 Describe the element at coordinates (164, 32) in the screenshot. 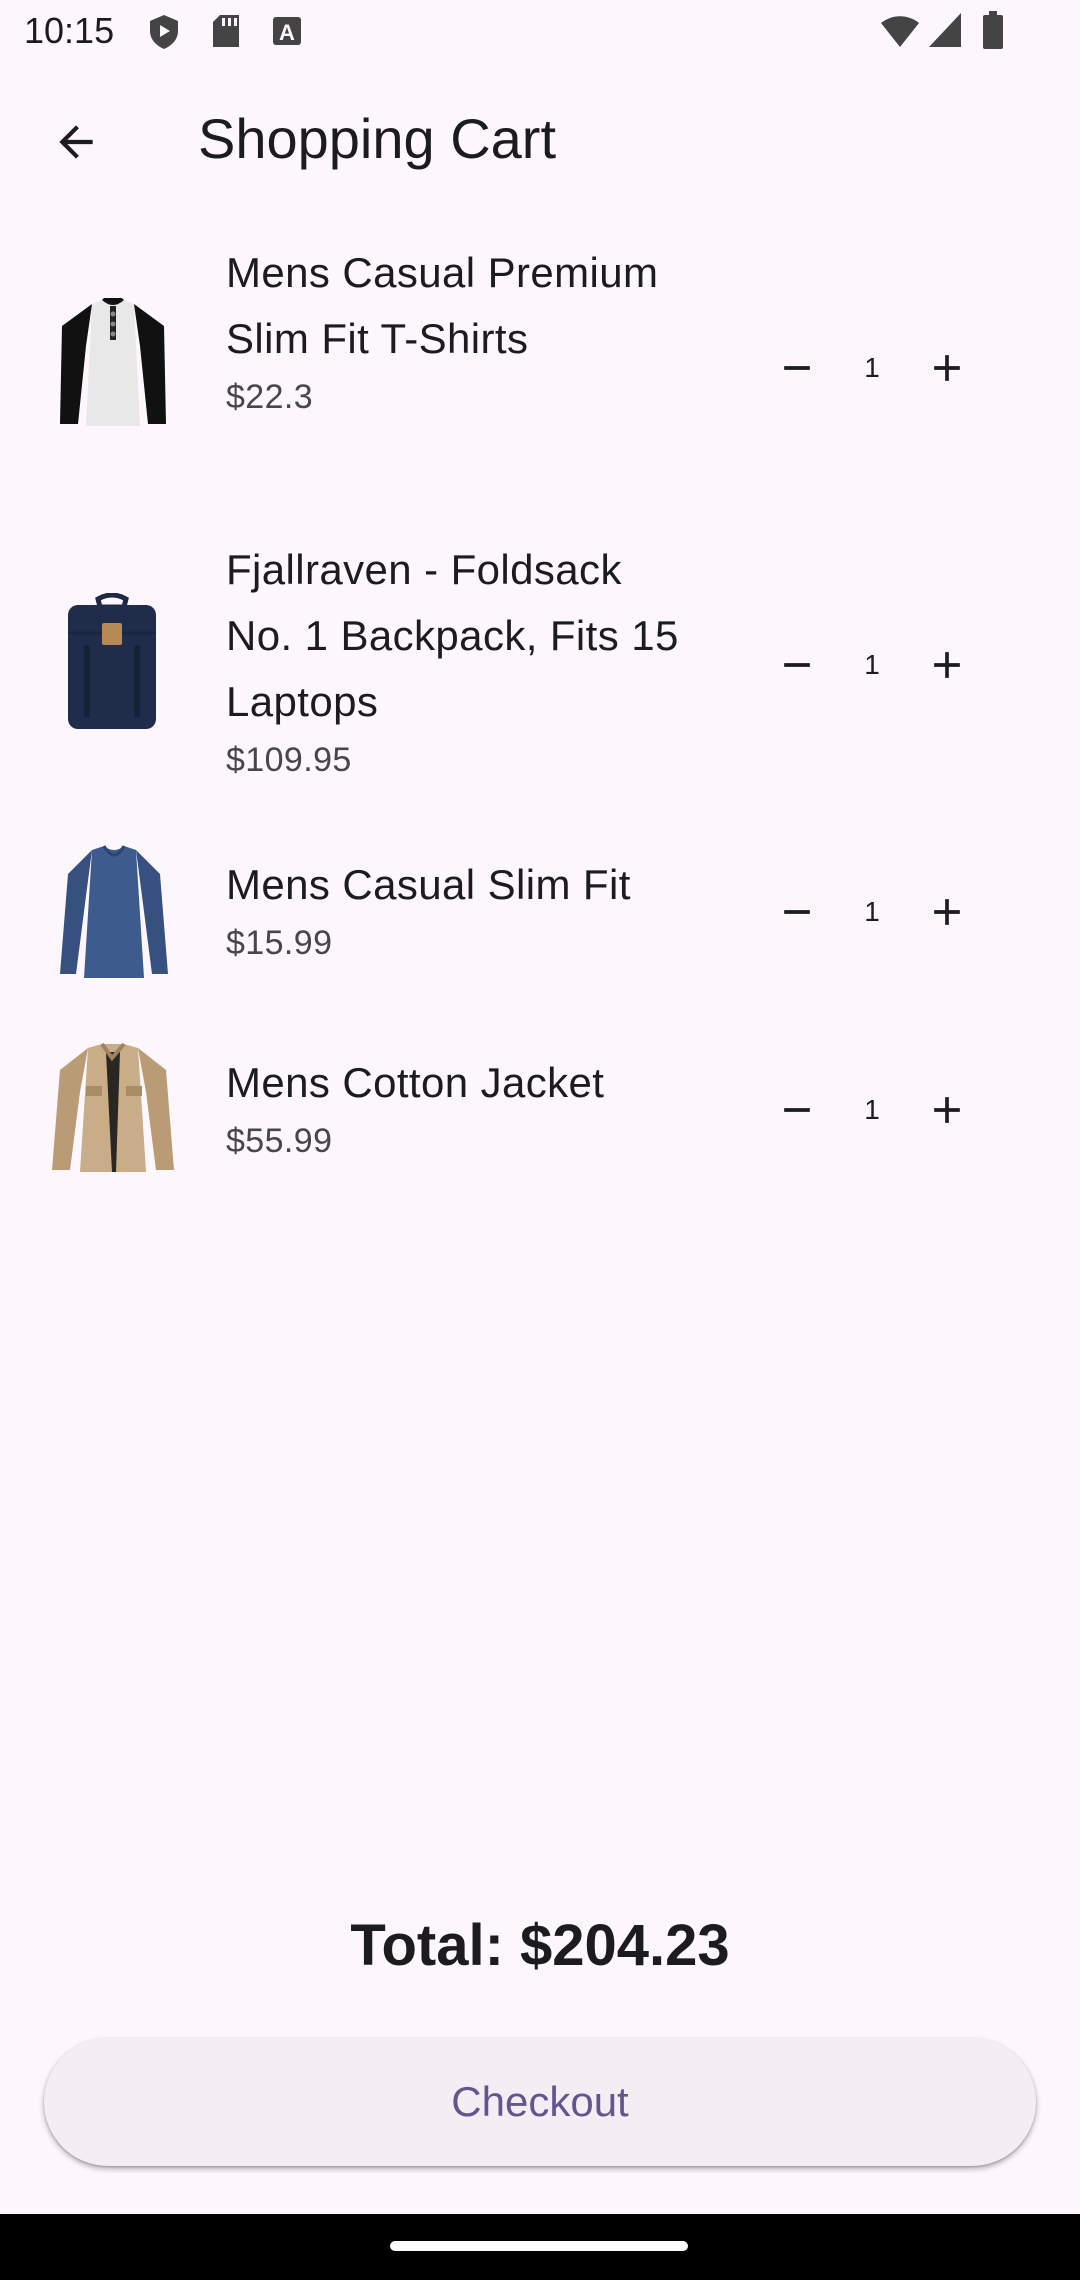

I see `shield-icon` at that location.